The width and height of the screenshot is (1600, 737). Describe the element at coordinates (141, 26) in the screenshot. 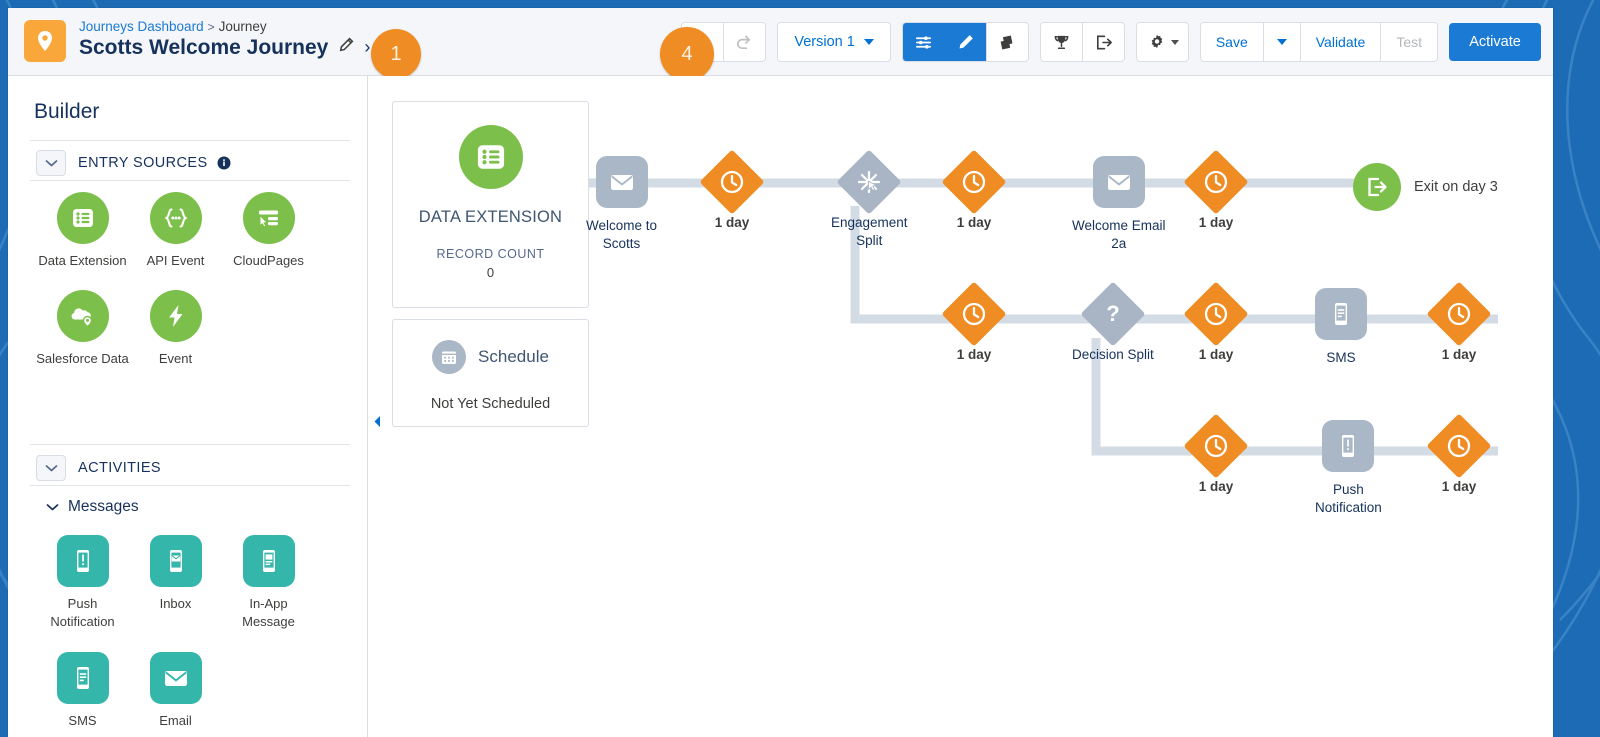

I see `breadcrumb-link-dashboard: Journeys Dashboard` at that location.